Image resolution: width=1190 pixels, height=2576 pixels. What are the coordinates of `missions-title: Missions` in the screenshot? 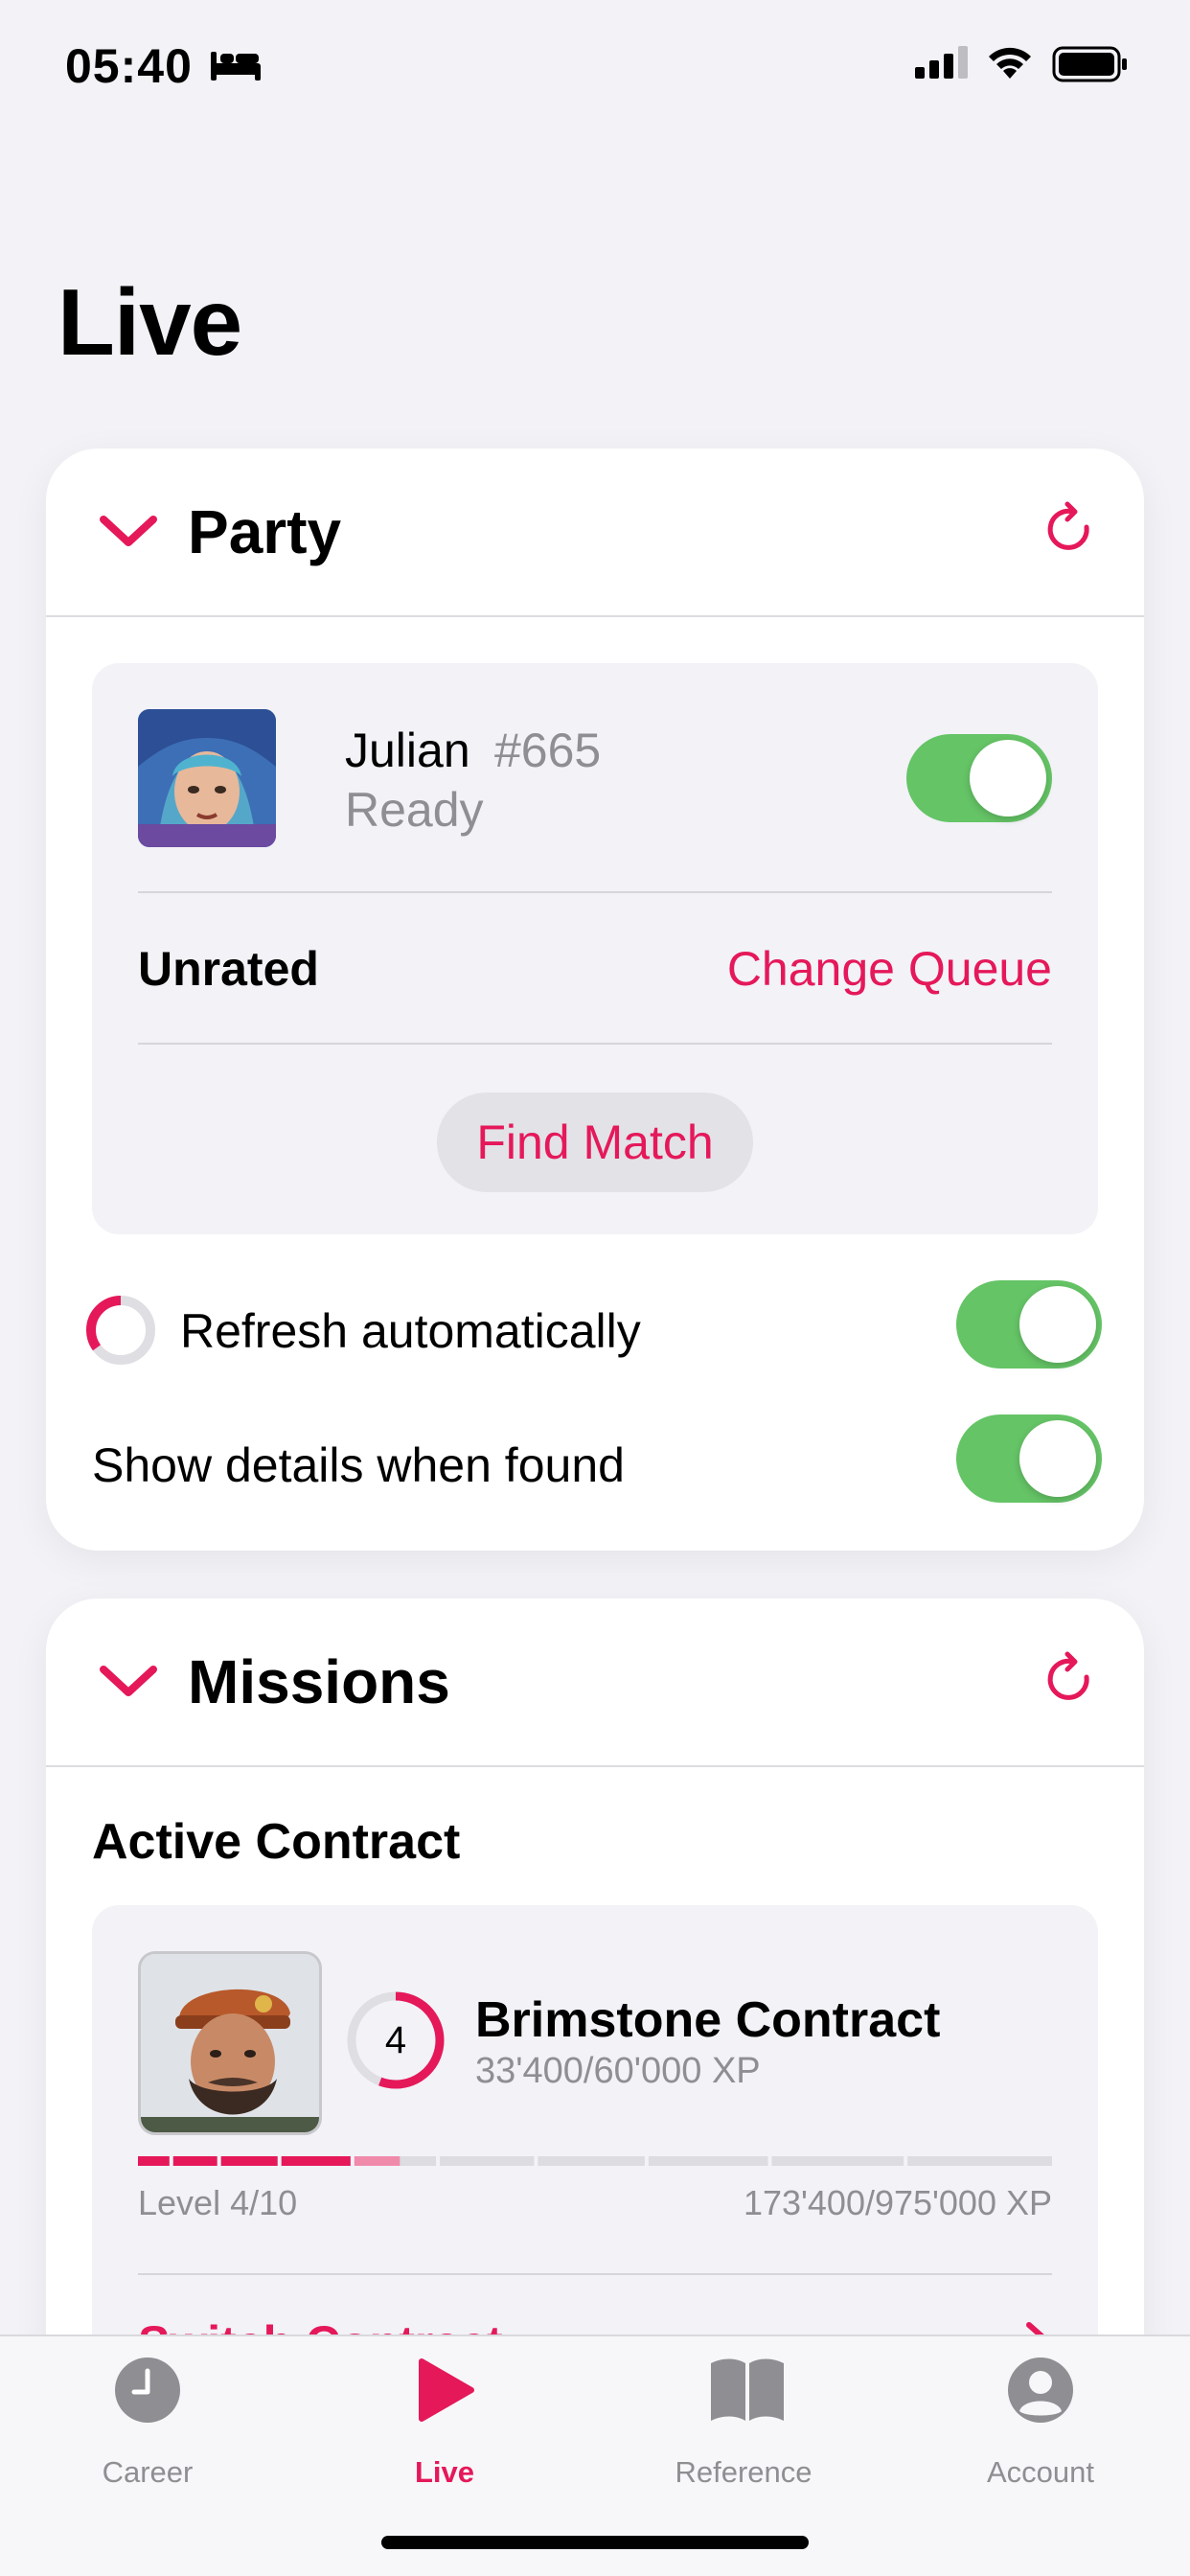 It's located at (319, 1681).